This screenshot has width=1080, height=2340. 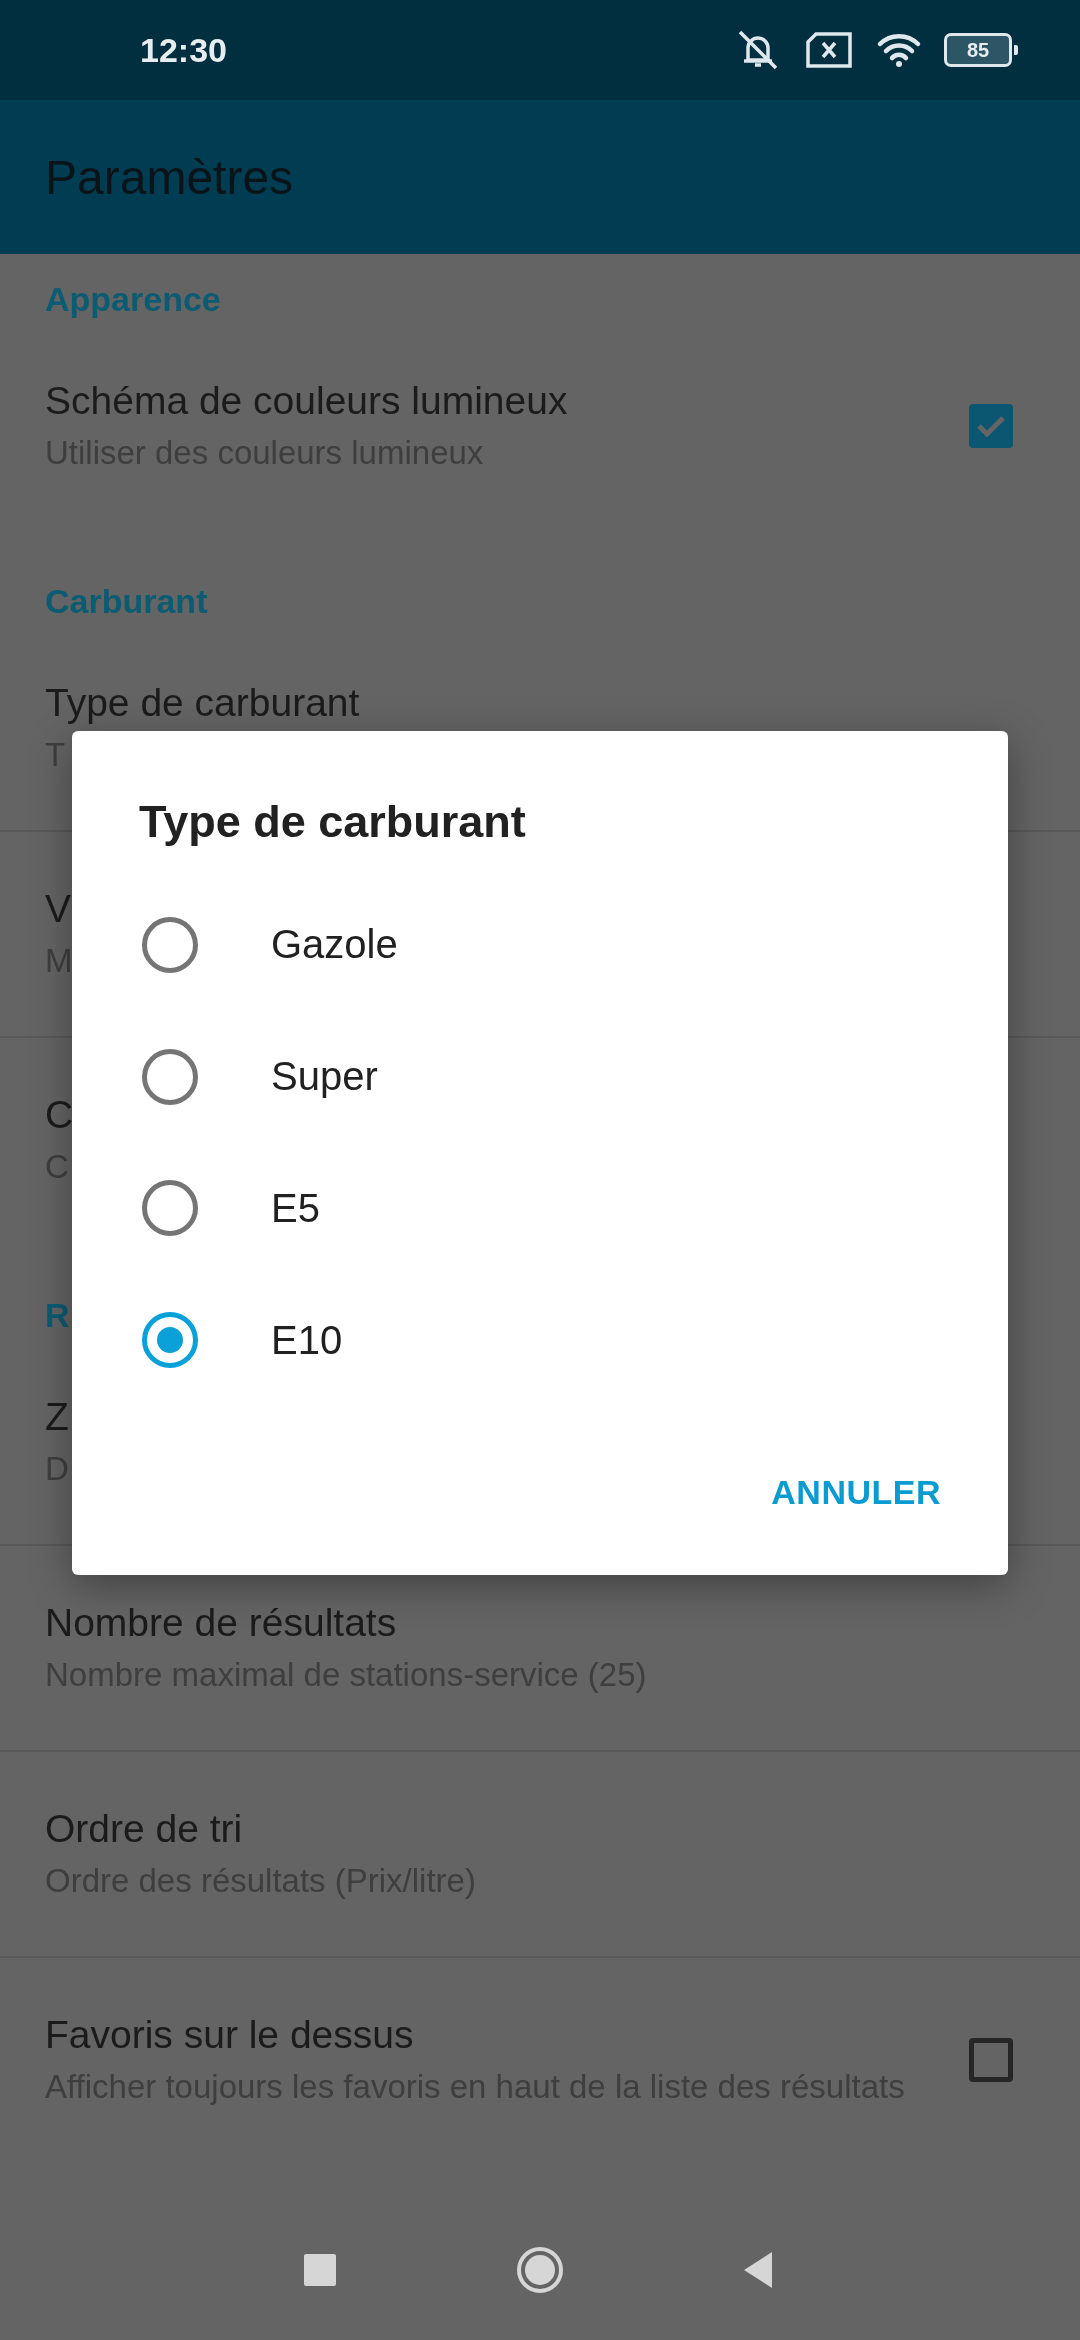 What do you see at coordinates (229, 2035) in the screenshot?
I see `setting-title: Favoris sur le dessus` at bounding box center [229, 2035].